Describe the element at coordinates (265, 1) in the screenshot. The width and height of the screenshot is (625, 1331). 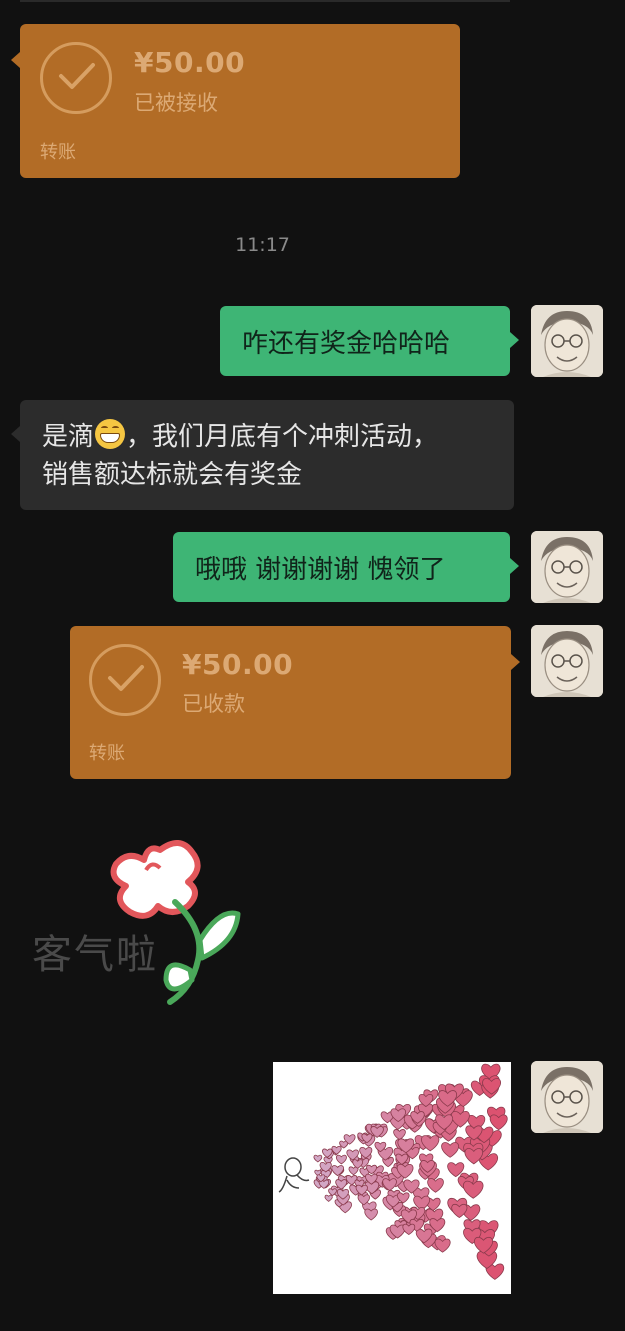
I see `top-divider` at that location.